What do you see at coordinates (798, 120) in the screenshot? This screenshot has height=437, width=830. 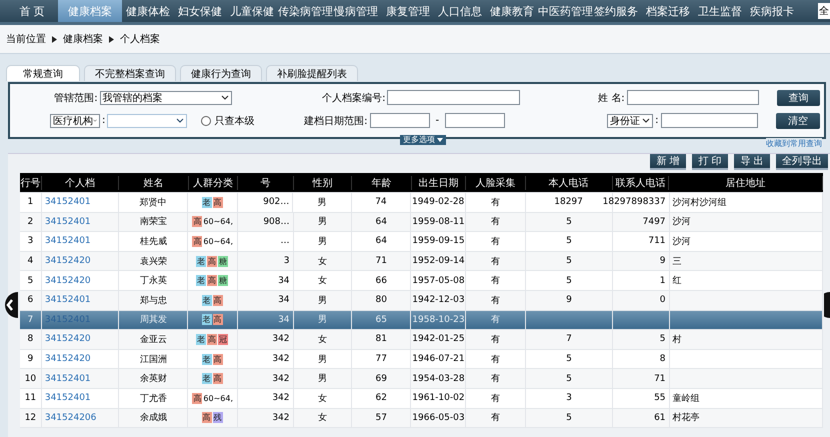 I see `clear-button: 清空` at bounding box center [798, 120].